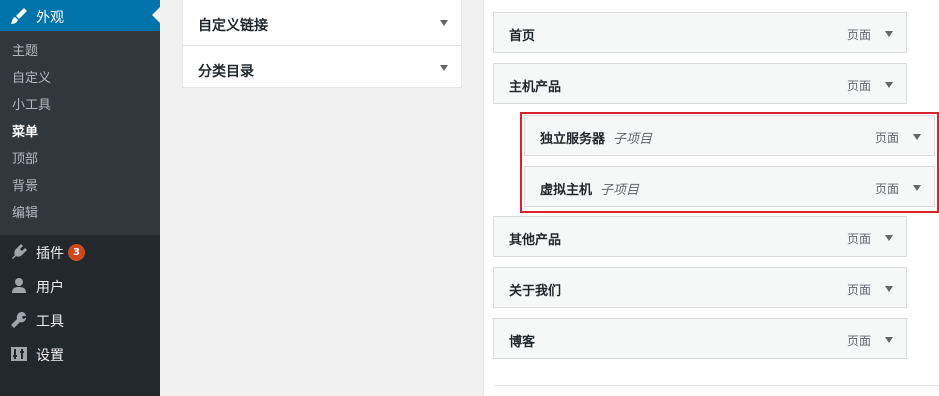 The image size is (939, 396). I want to click on current-menu-arrow, so click(156, 15).